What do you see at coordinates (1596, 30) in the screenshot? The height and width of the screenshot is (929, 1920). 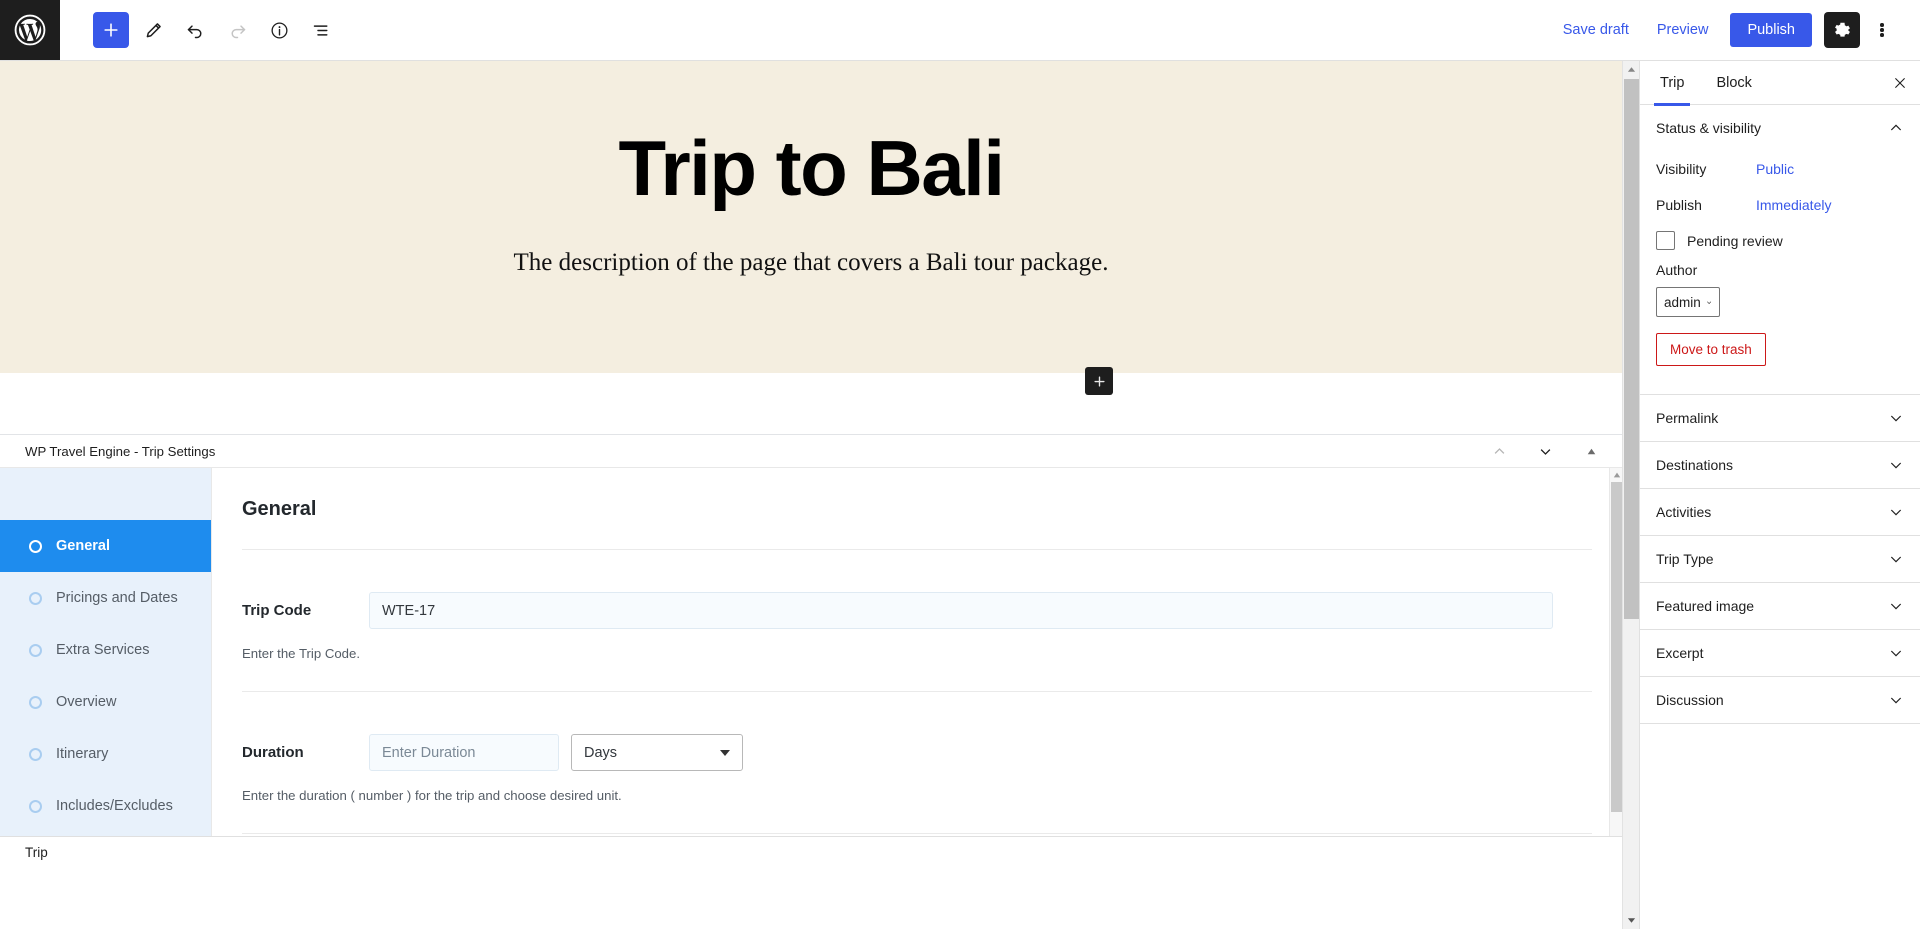 I see `save-draft-button: Save draft` at bounding box center [1596, 30].